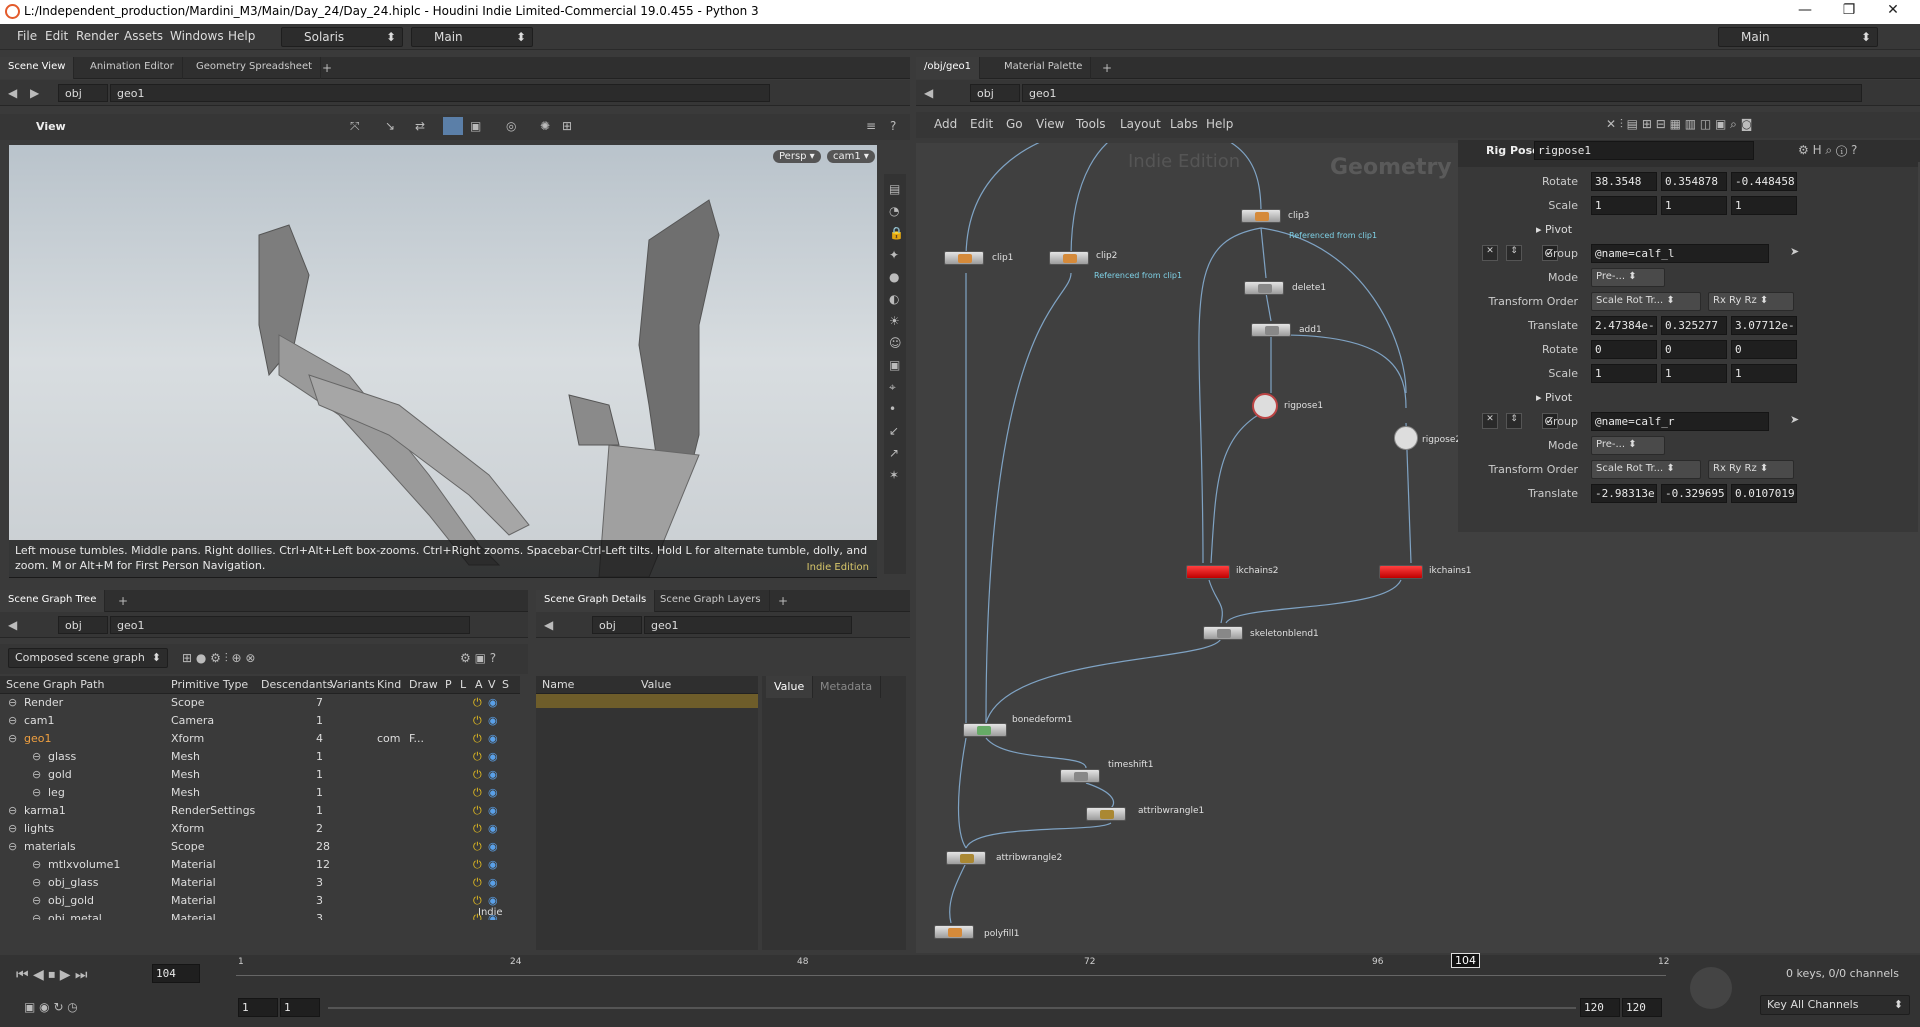  I want to click on col-variants: Variants, so click(352, 684).